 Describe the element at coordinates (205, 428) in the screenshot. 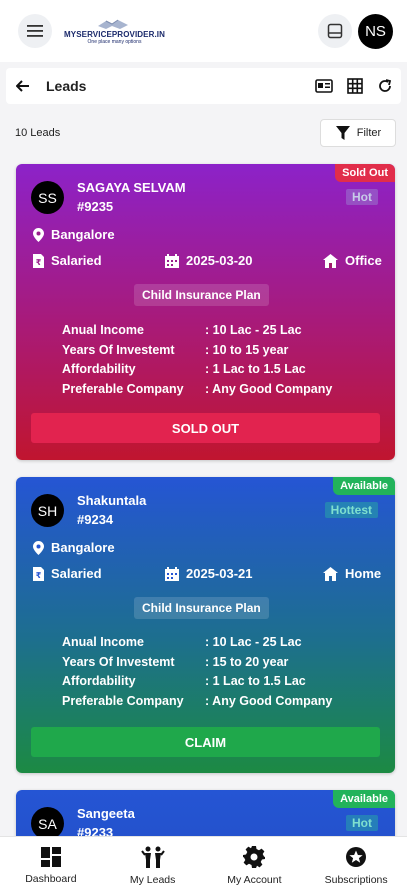

I see `sold-out-button: SOLD OUT` at that location.